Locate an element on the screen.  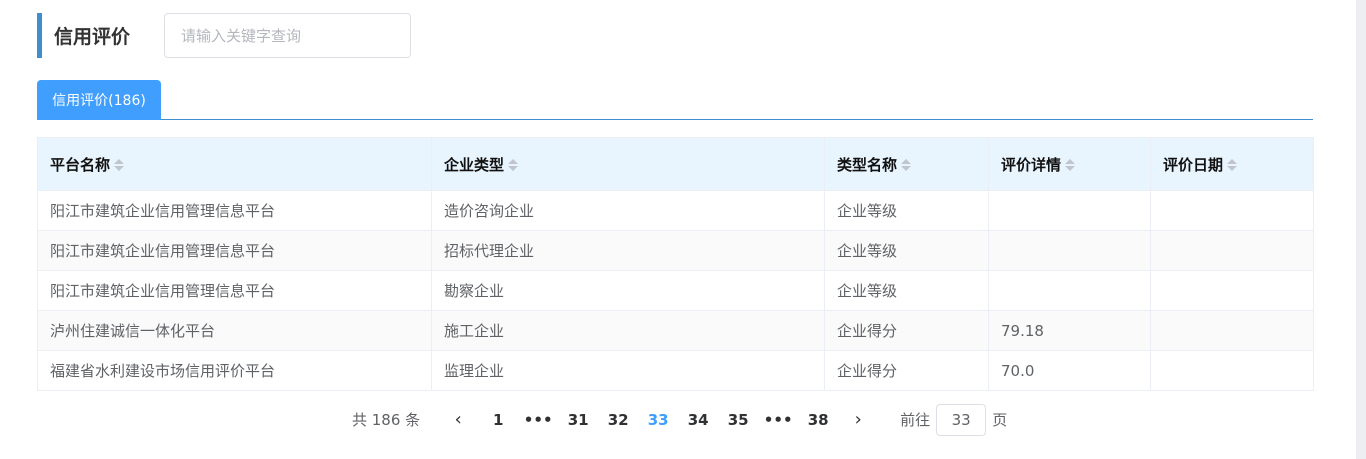
table-row: 泸州住建诚信一体化平台 施工企业 企业得分 79.18 is located at coordinates (675, 330).